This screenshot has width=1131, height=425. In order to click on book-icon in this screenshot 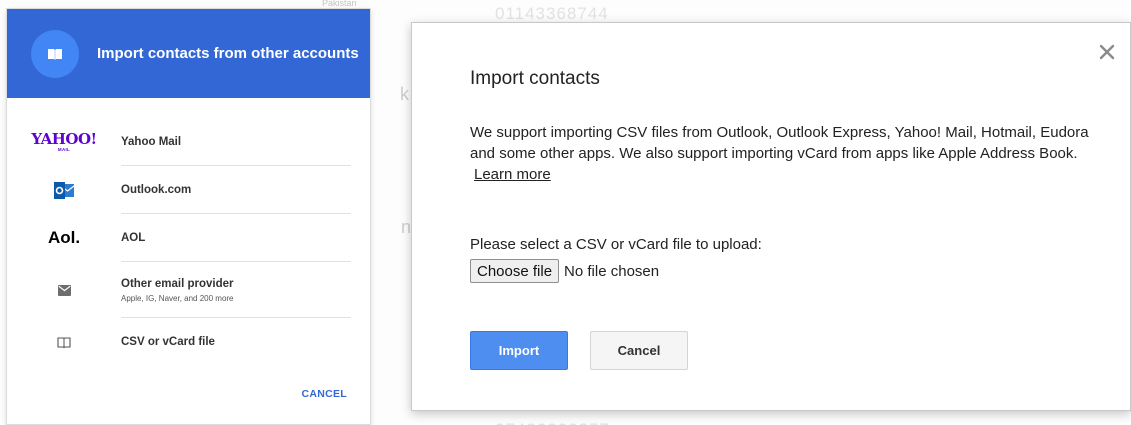, I will do `click(64, 342)`.